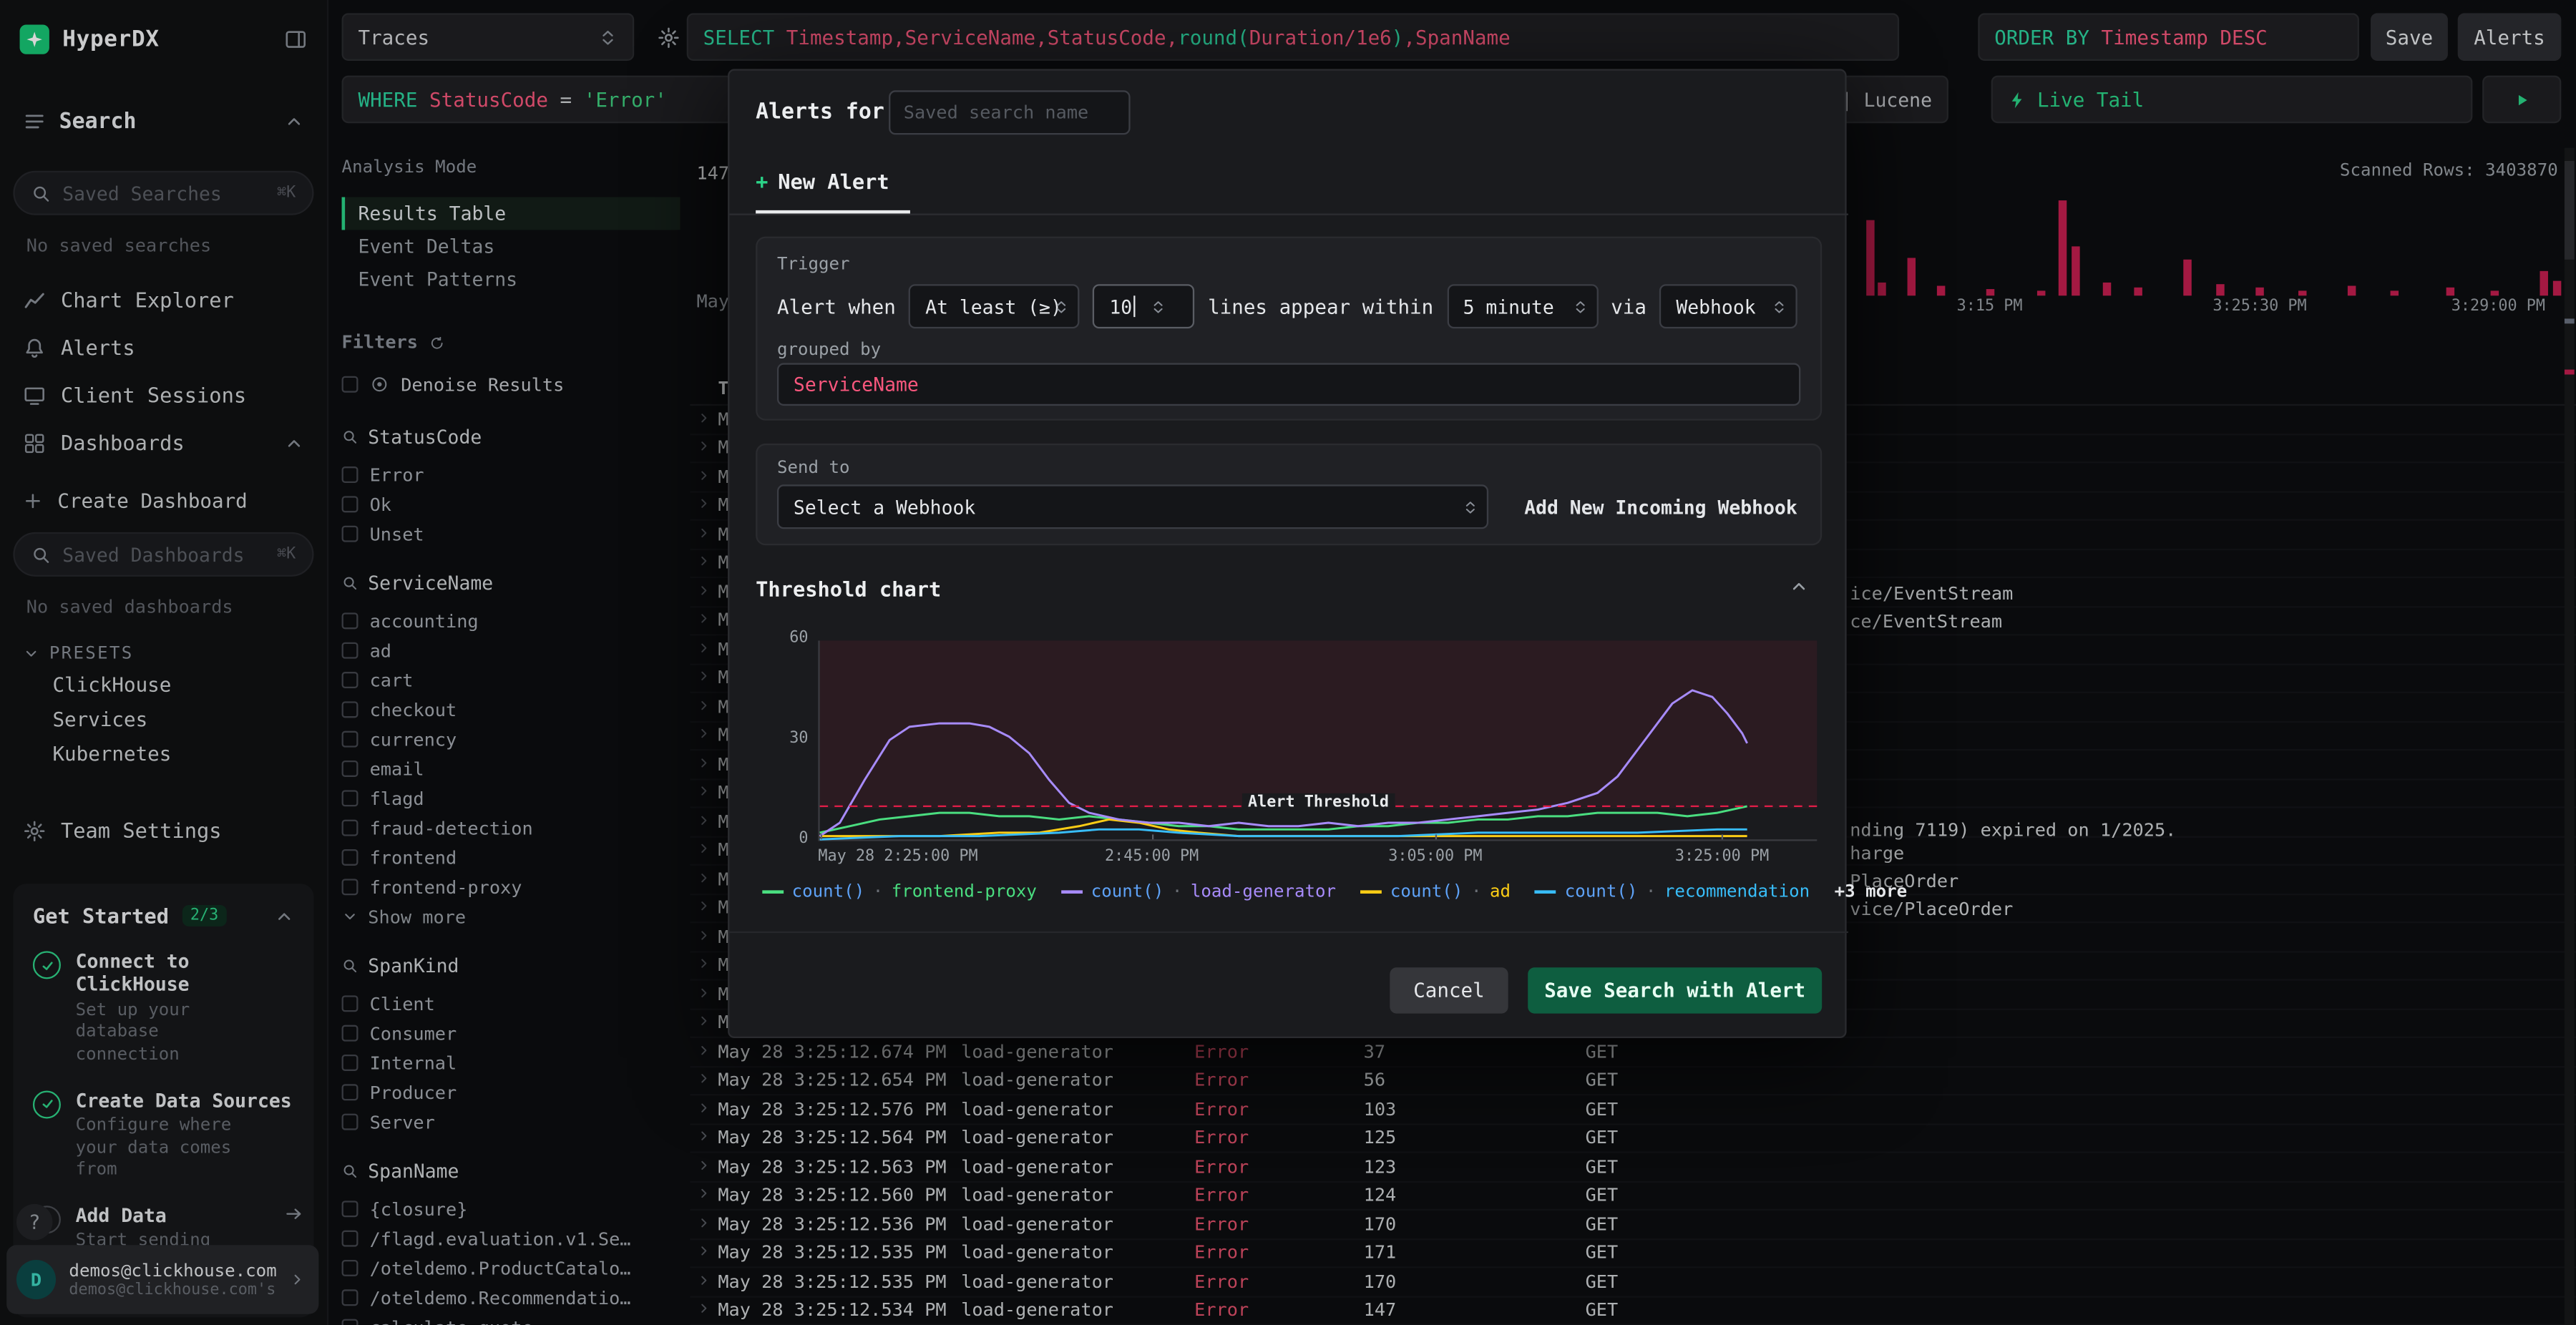 The width and height of the screenshot is (2576, 1325). I want to click on tab-new-alert: + New Alert, so click(822, 181).